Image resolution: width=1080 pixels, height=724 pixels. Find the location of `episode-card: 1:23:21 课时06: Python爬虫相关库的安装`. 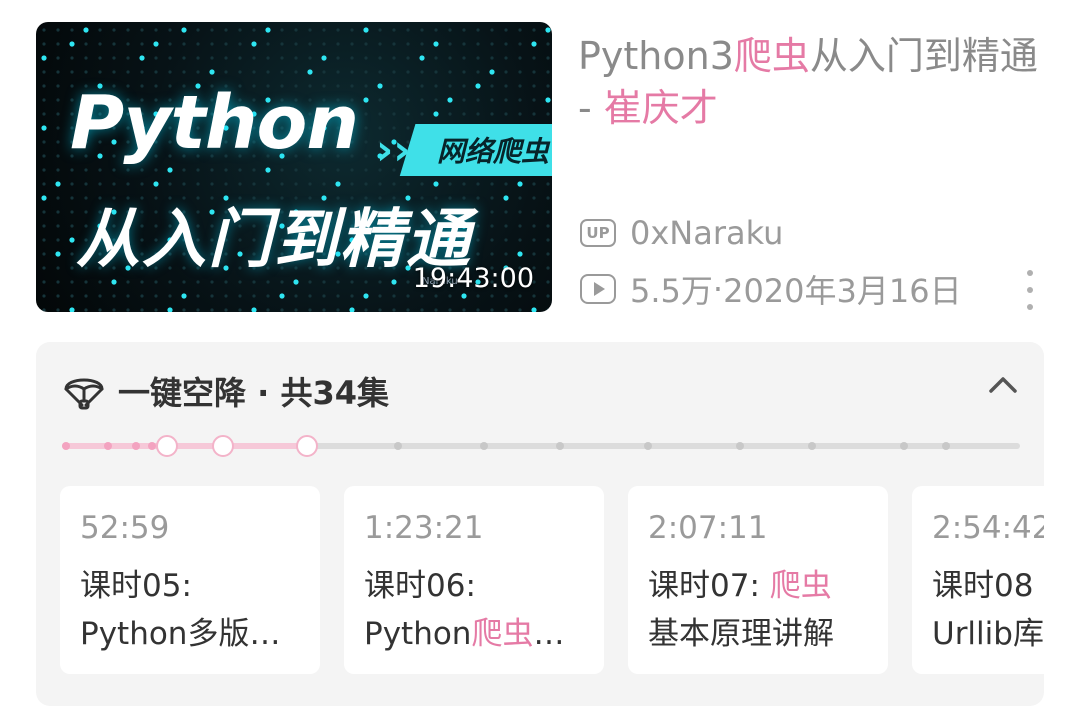

episode-card: 1:23:21 课时06: Python爬虫相关库的安装 is located at coordinates (474, 580).